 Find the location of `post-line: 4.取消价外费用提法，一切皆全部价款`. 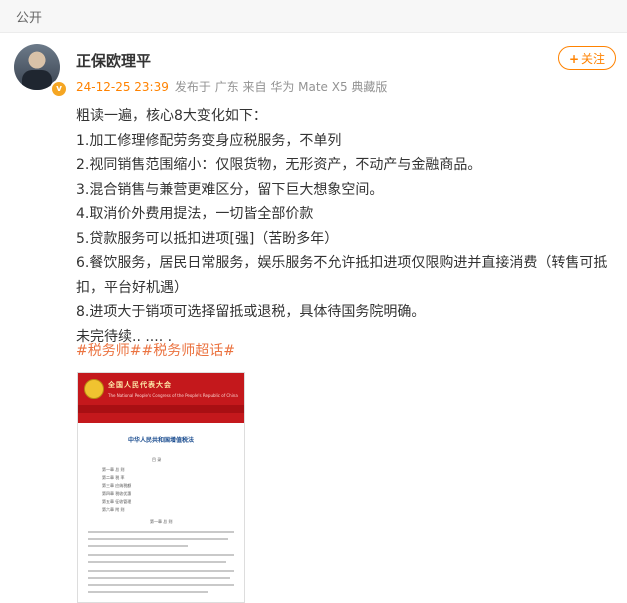

post-line: 4.取消价外费用提法，一切皆全部价款 is located at coordinates (195, 214).